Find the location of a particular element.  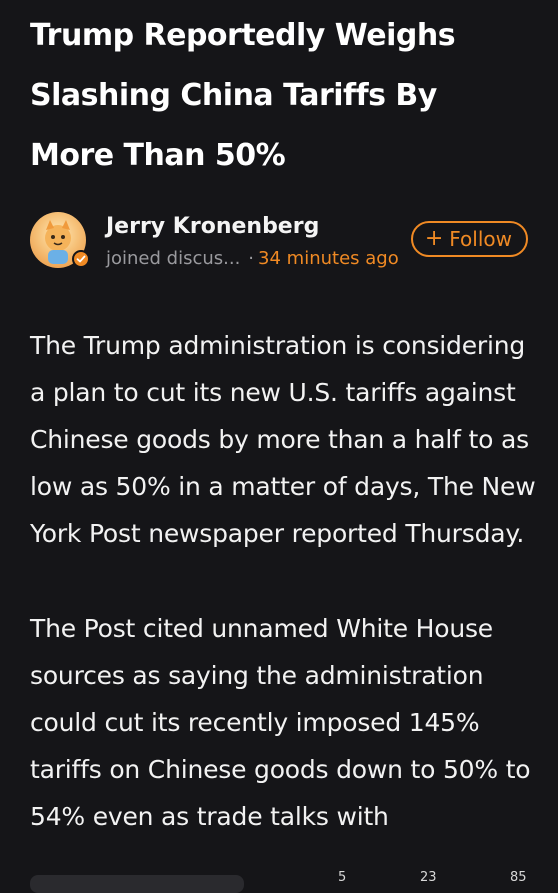

author-name: Jerry Kronenberg is located at coordinates (212, 226).